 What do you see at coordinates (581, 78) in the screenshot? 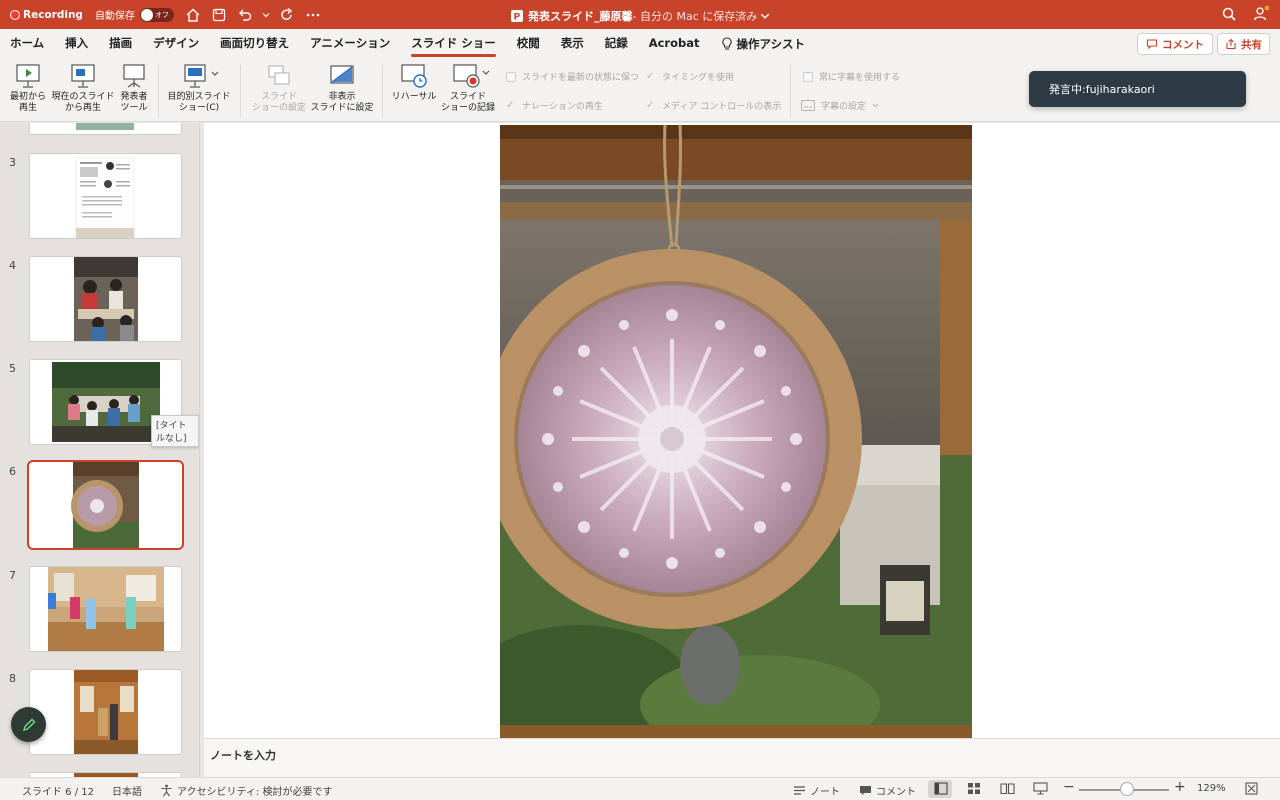
I see `keep-updated-label: スライドを最新の状態に保つ` at bounding box center [581, 78].